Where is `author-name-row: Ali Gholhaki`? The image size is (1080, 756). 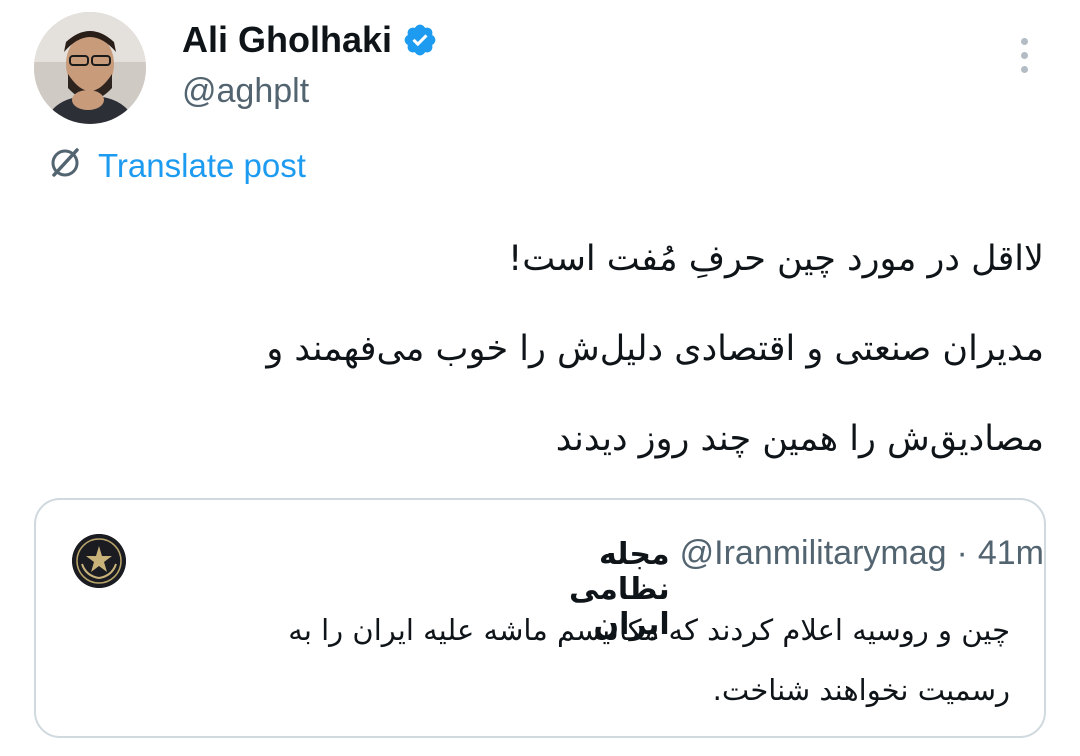
author-name-row: Ali Gholhaki is located at coordinates (310, 40).